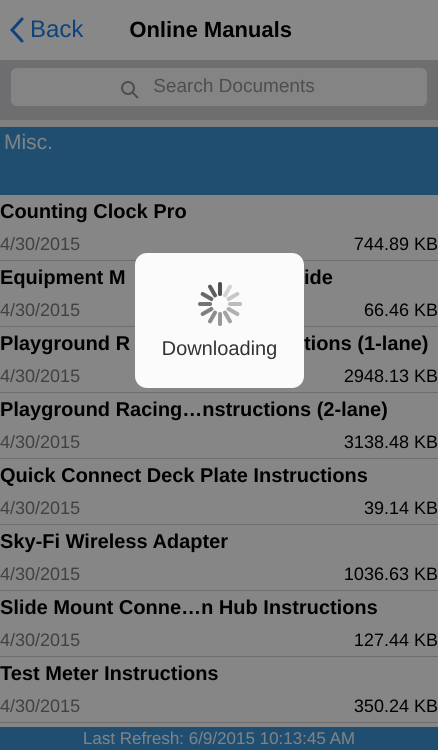 The height and width of the screenshot is (750, 438). I want to click on document-row: Test Meter Instructions 4/30/2015 350.24 KB, so click(219, 690).